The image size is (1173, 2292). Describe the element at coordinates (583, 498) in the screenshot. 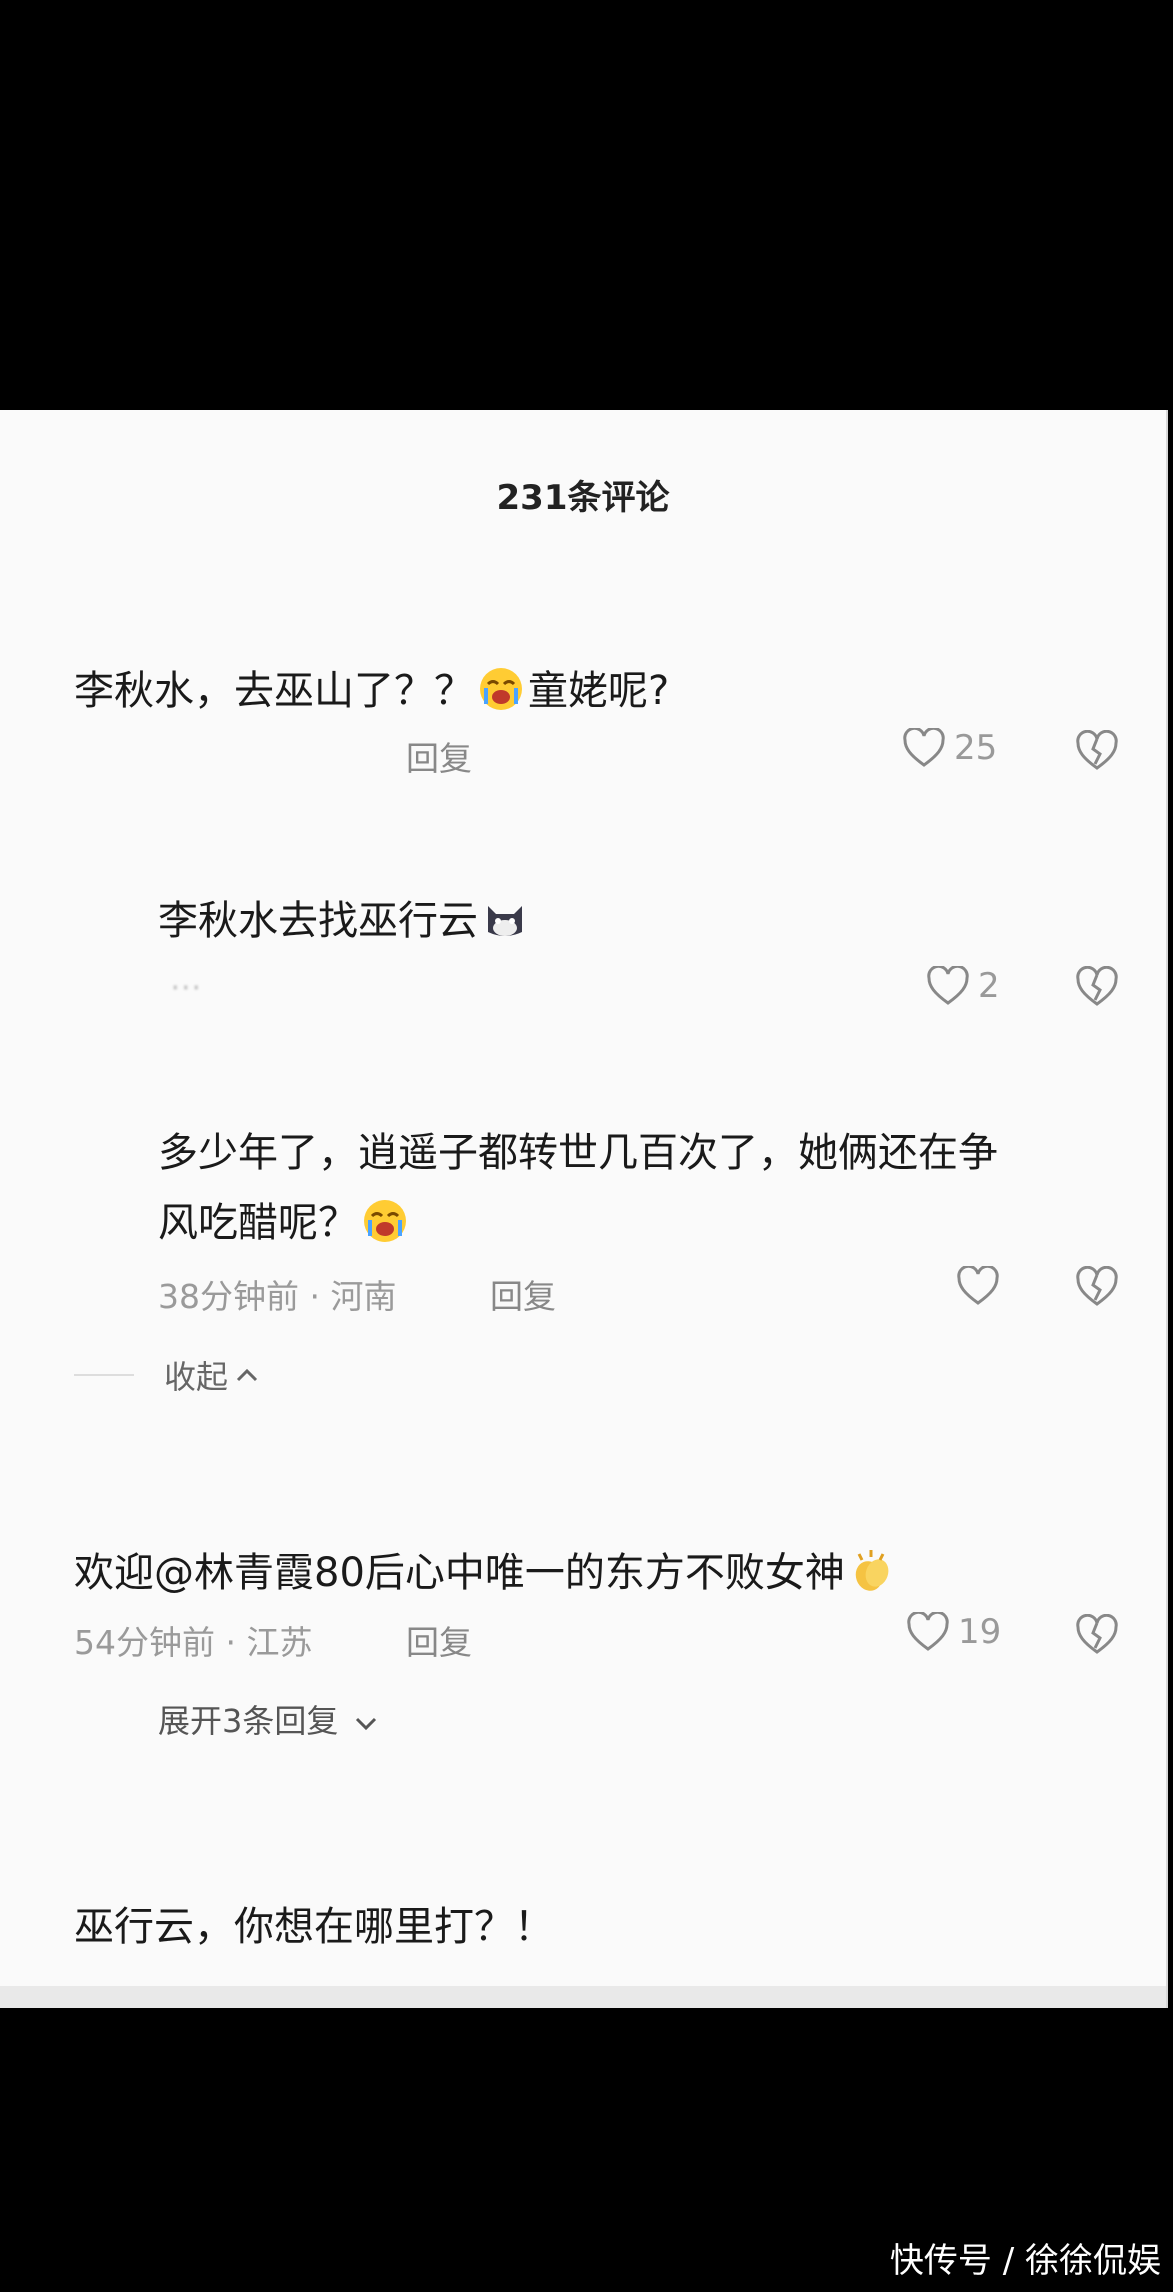

I see `comment-count-title: 231条评论` at that location.